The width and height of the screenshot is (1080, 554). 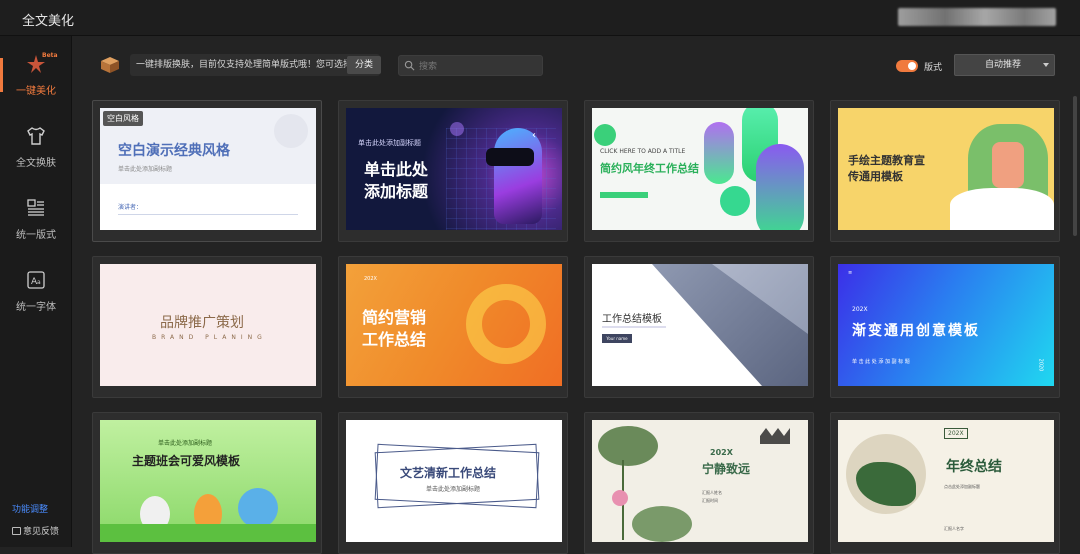 What do you see at coordinates (16, 531) in the screenshot?
I see `feedback-icon` at bounding box center [16, 531].